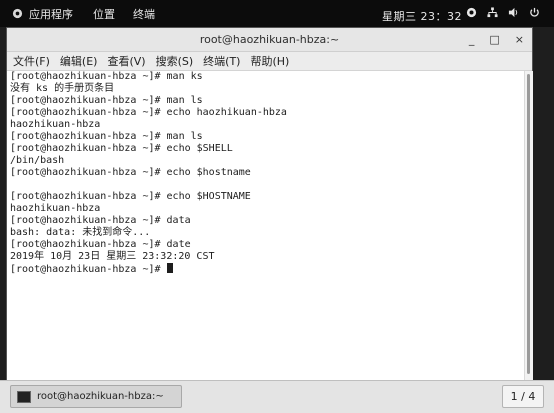  I want to click on terminal-line: [root@haozhikuan-hbza ~]# echo $HOSTNAME, so click(130, 196).